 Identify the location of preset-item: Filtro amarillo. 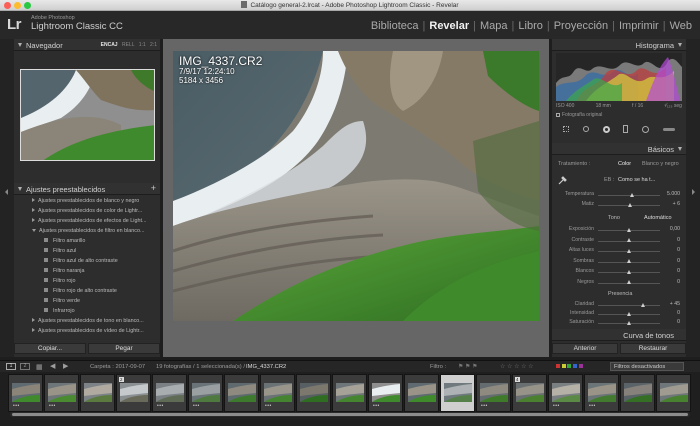
(84, 243).